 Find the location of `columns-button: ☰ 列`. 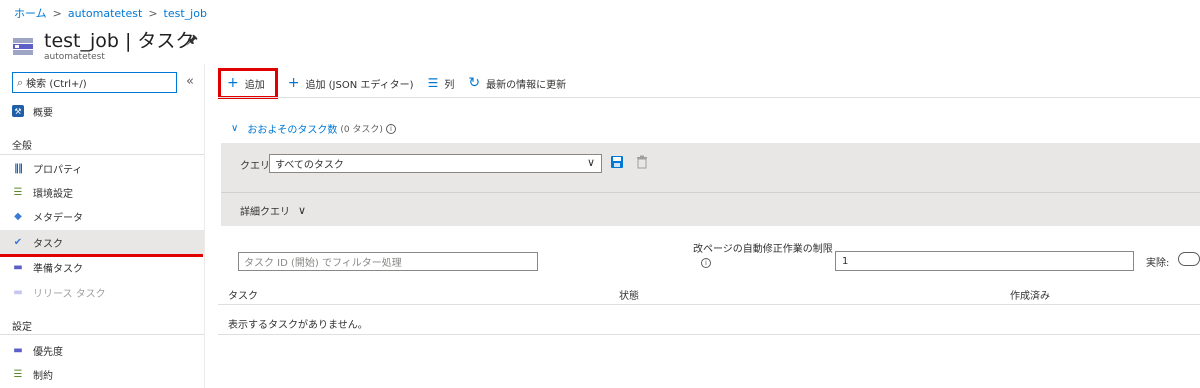

columns-button: ☰ 列 is located at coordinates (441, 83).